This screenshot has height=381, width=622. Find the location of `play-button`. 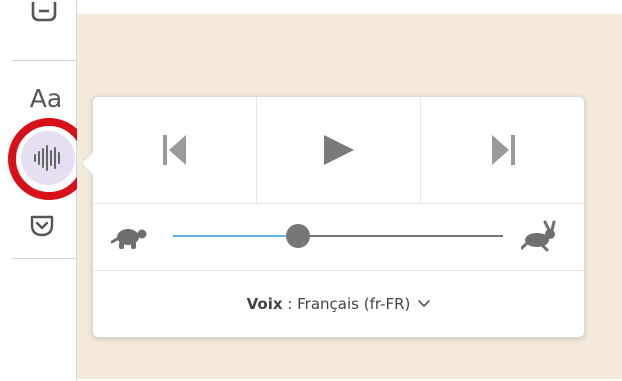

play-button is located at coordinates (339, 150).